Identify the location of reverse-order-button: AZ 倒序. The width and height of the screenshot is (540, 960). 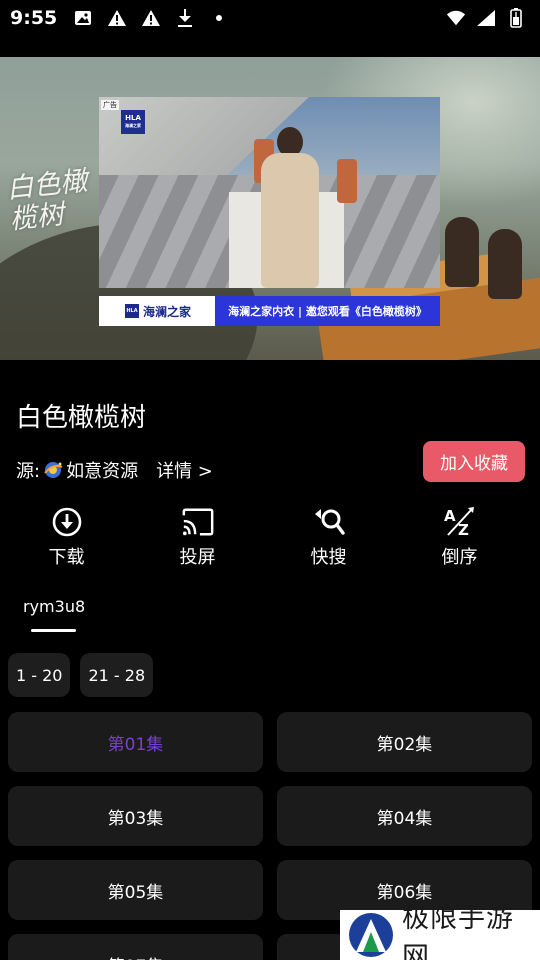
(459, 537).